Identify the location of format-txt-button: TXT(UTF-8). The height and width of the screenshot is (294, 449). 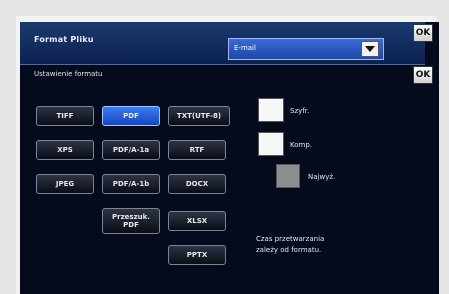
(199, 116).